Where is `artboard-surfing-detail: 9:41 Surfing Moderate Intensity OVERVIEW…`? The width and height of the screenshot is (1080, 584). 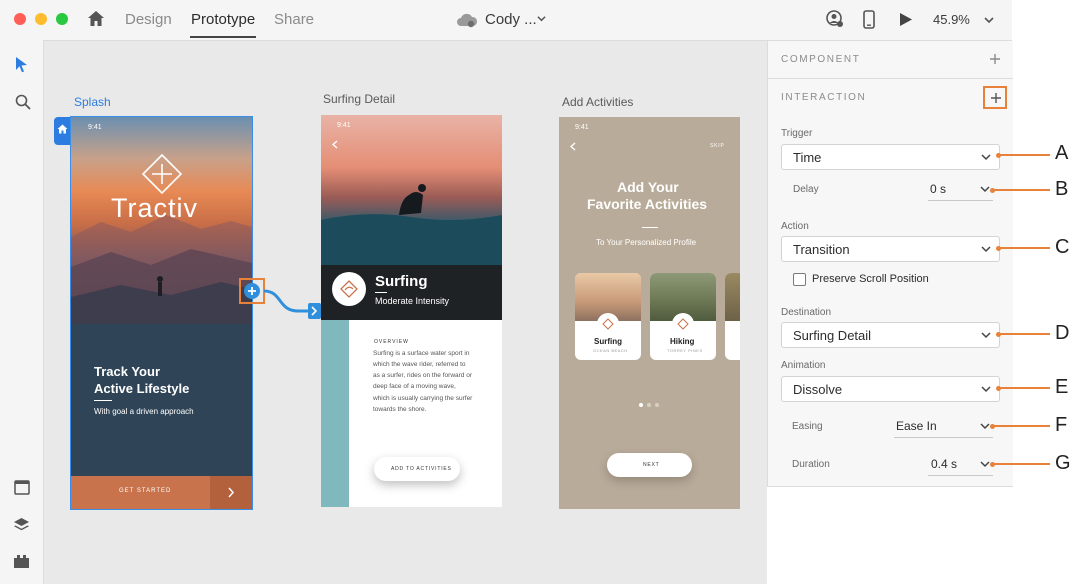
artboard-surfing-detail: 9:41 Surfing Moderate Intensity OVERVIEW… is located at coordinates (411, 311).